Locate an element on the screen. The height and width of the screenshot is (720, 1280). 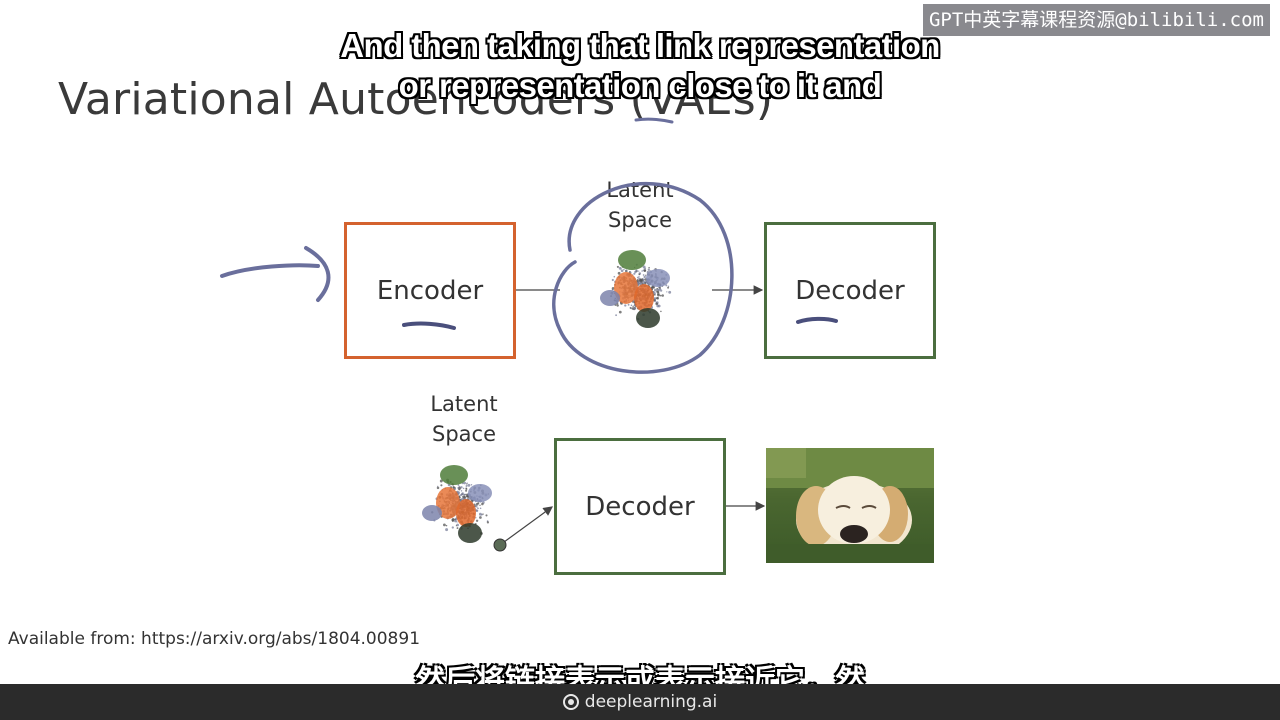
hand-underline-decoder is located at coordinates (817, 320).